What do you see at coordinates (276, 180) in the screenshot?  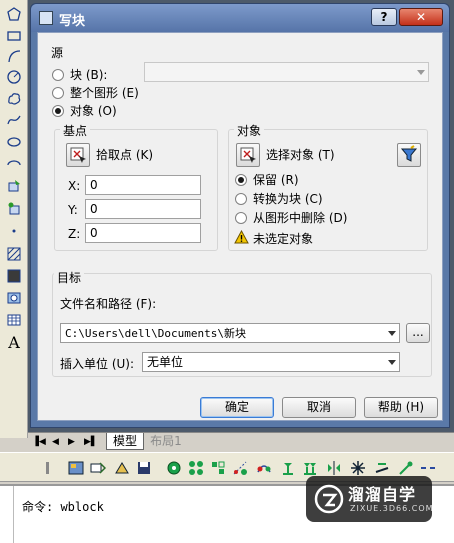 I see `retain-label: 保留 (R)` at bounding box center [276, 180].